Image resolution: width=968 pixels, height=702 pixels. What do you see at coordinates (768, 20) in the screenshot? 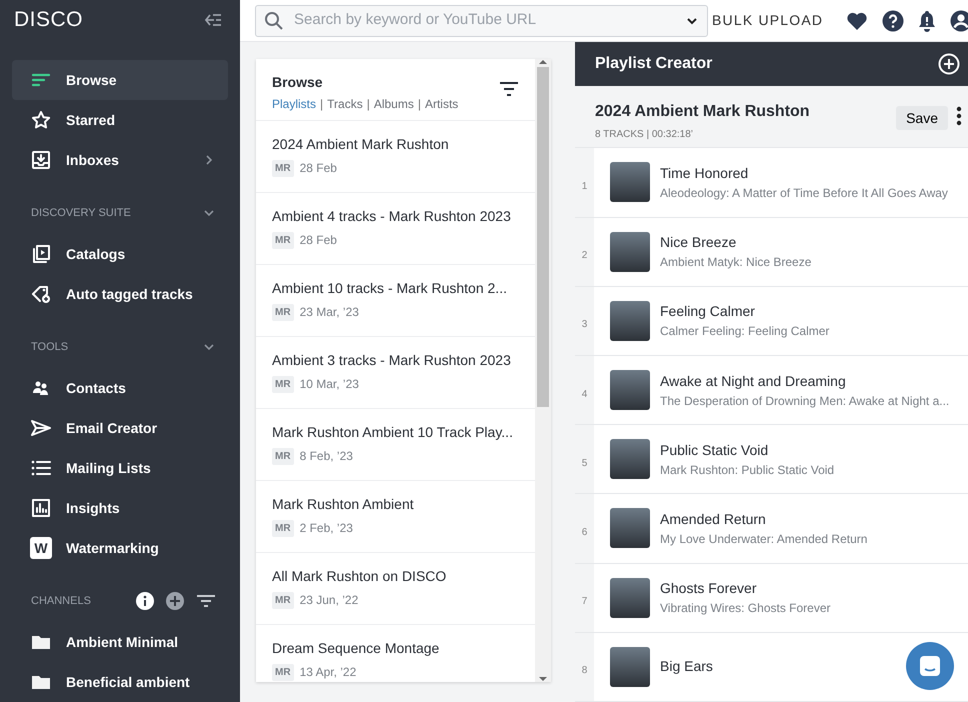
I see `bulk-upload-button: BULK UPLOAD` at bounding box center [768, 20].